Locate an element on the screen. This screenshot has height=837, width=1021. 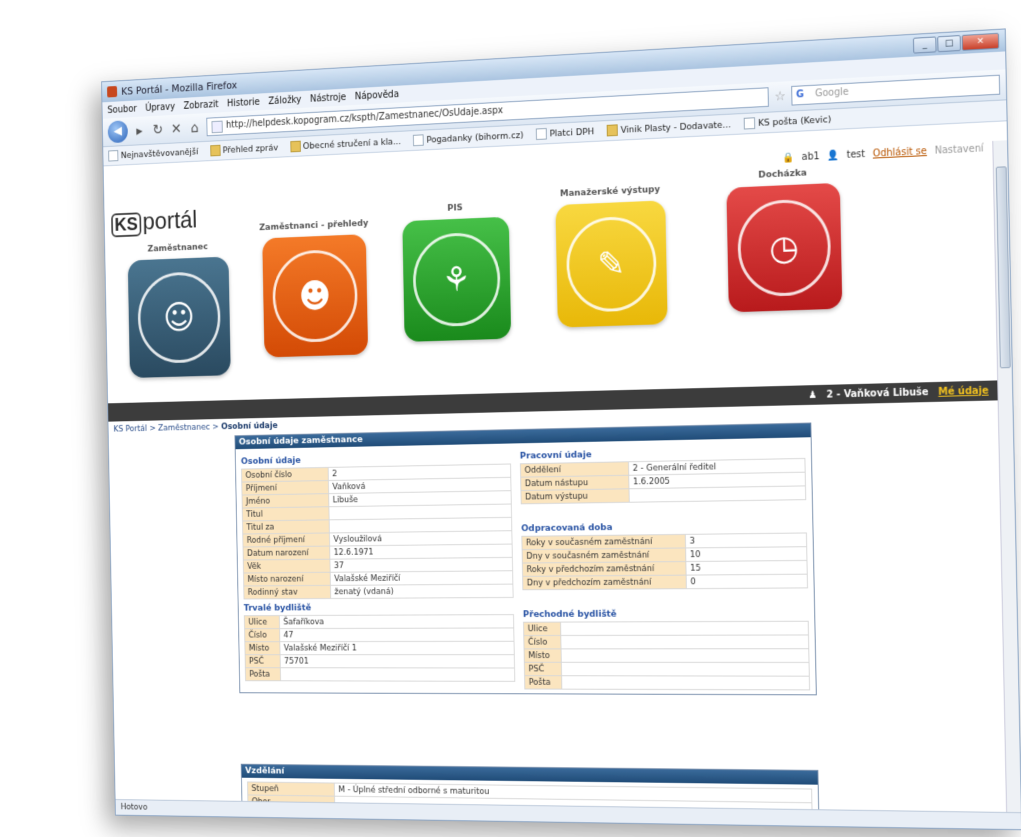
field-value: ženatý (vdaná) is located at coordinates (422, 591).